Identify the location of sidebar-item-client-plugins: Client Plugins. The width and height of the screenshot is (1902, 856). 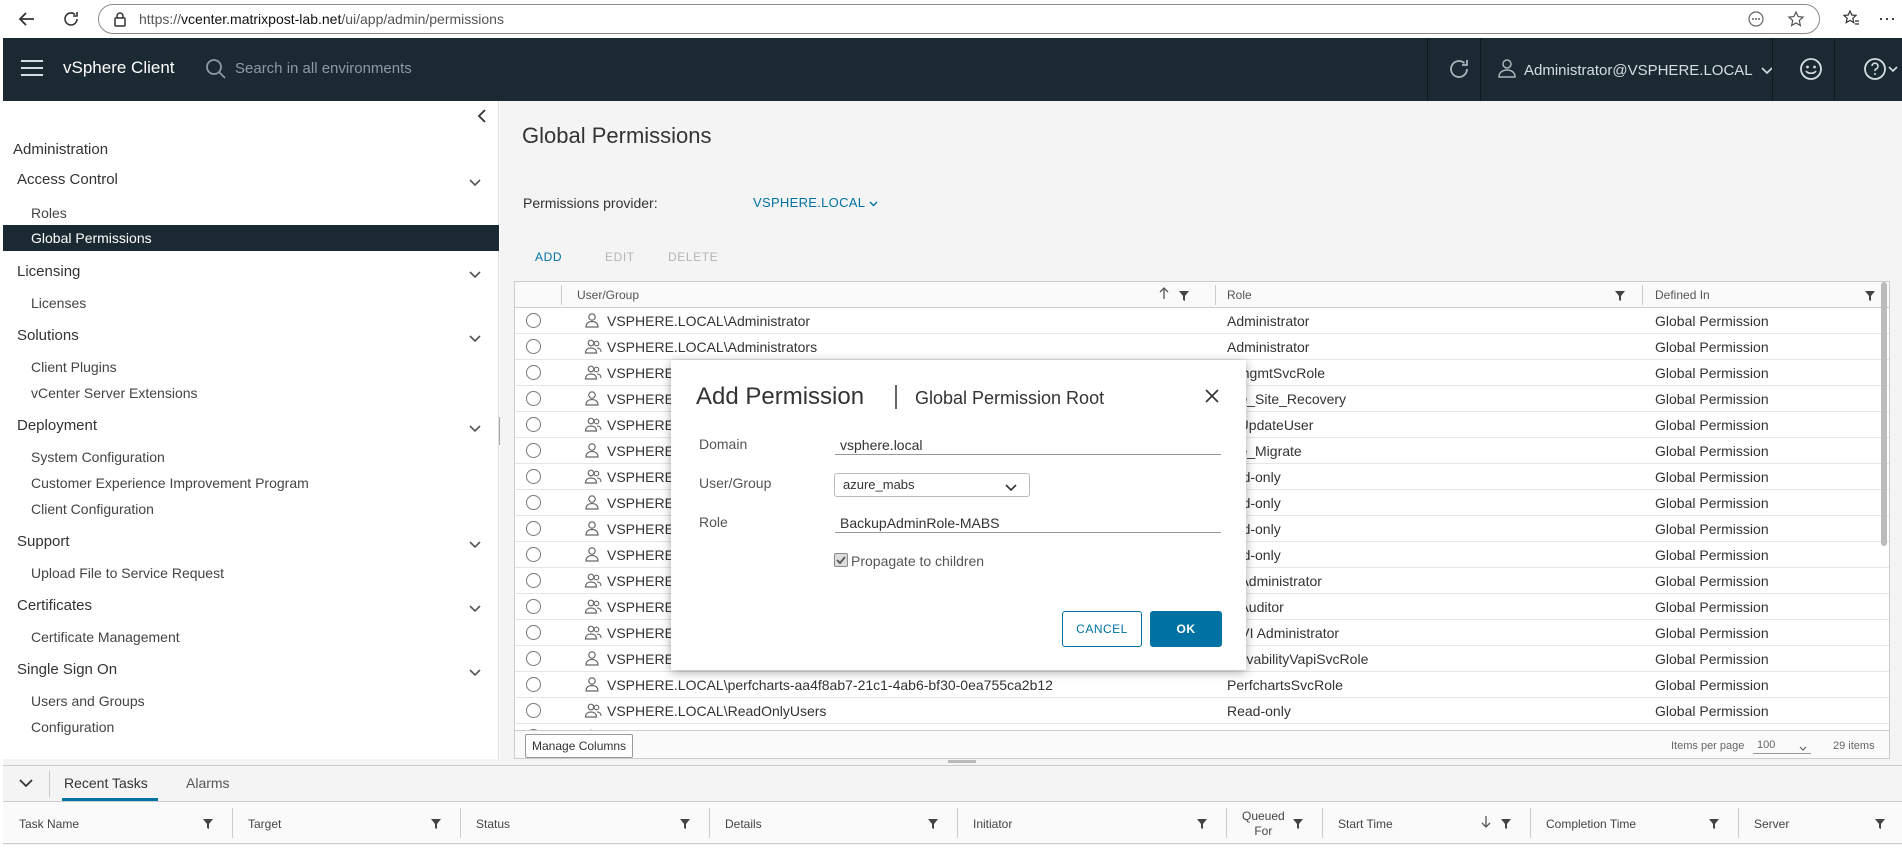
(74, 367).